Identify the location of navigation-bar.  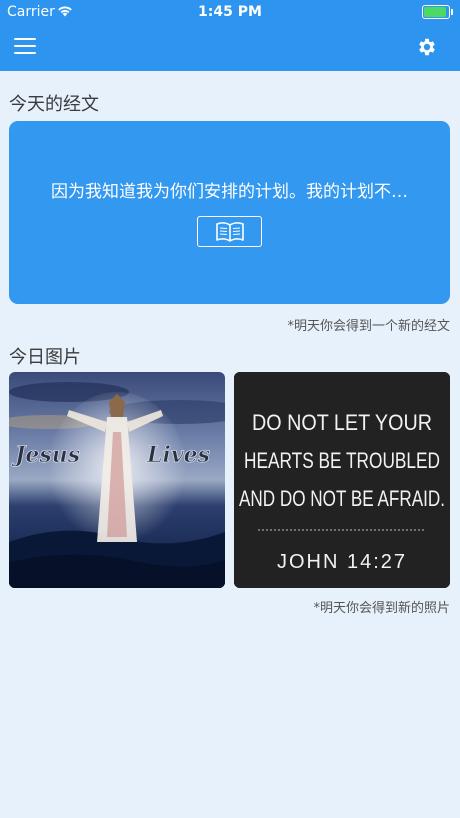
(230, 47).